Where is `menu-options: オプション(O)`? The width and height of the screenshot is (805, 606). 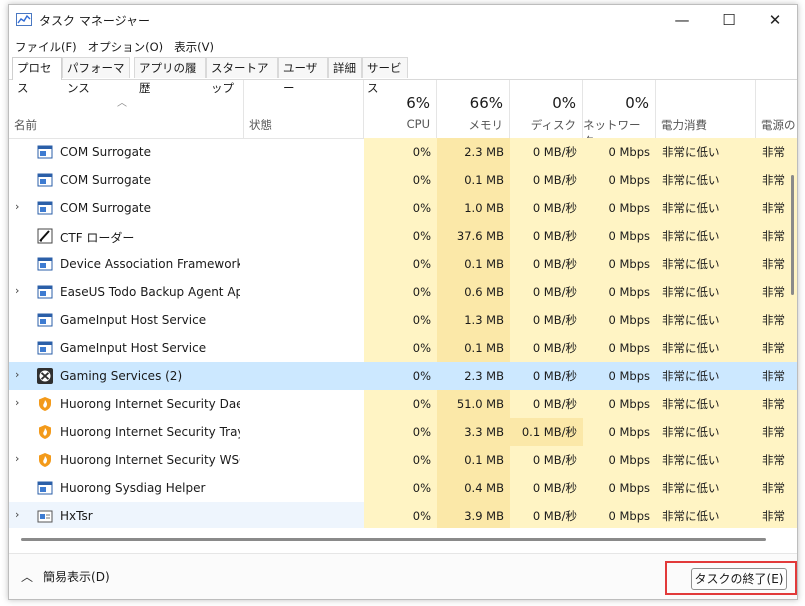
menu-options: オプション(O) is located at coordinates (125, 45).